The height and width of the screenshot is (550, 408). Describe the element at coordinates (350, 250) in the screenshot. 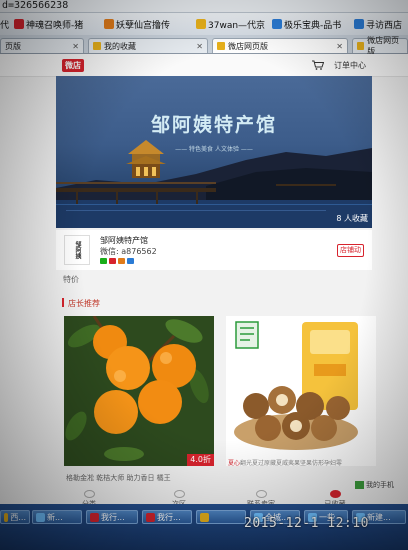

I see `shop-news-button: 店铺动` at that location.